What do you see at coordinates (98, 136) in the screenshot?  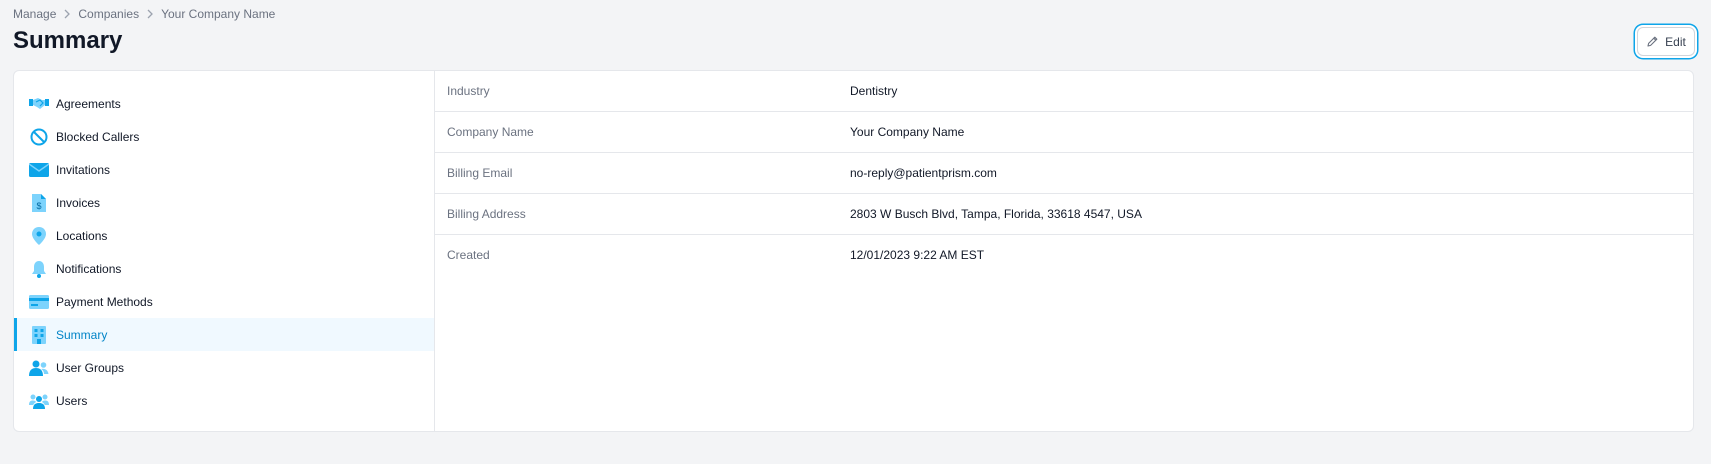 I see `sidebar-item-label: Blocked Callers` at bounding box center [98, 136].